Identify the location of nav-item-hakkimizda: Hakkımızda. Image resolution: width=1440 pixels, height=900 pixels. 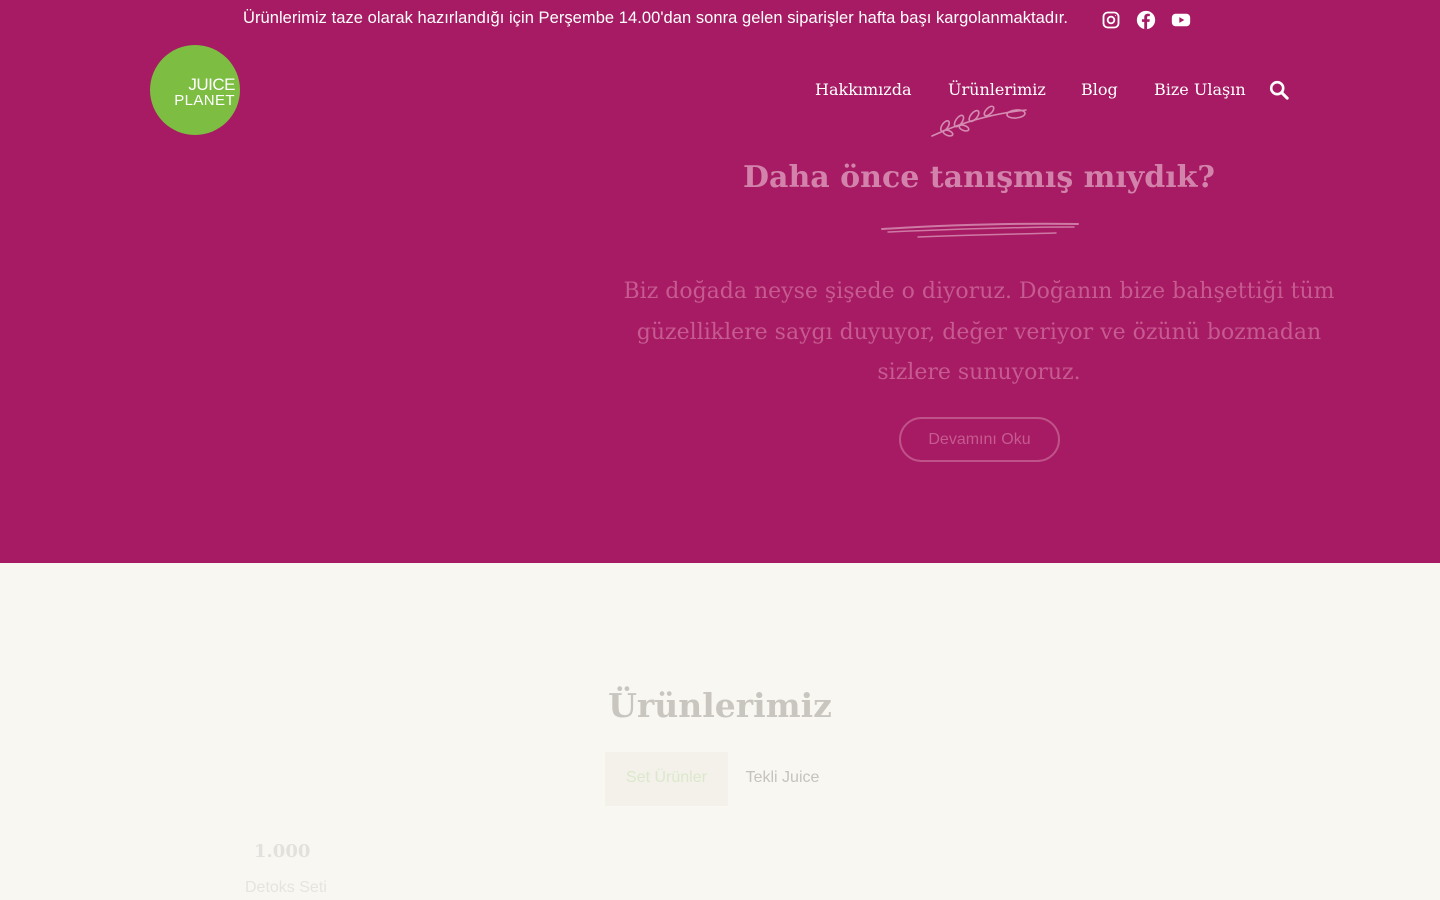
(863, 89).